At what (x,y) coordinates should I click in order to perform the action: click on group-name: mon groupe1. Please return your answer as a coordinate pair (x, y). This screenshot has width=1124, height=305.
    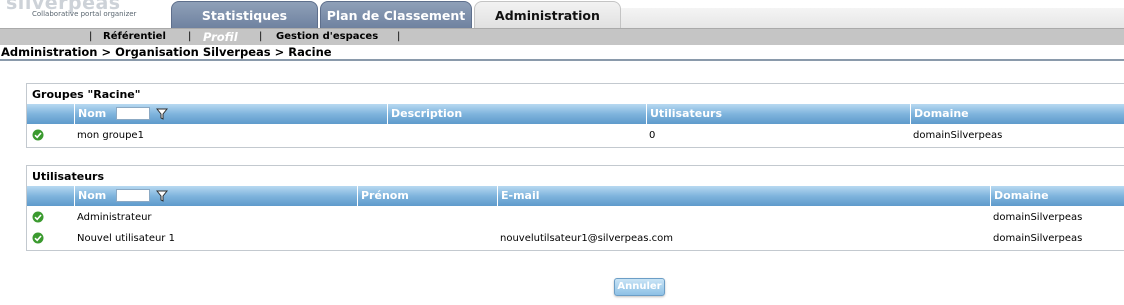
    Looking at the image, I should click on (110, 135).